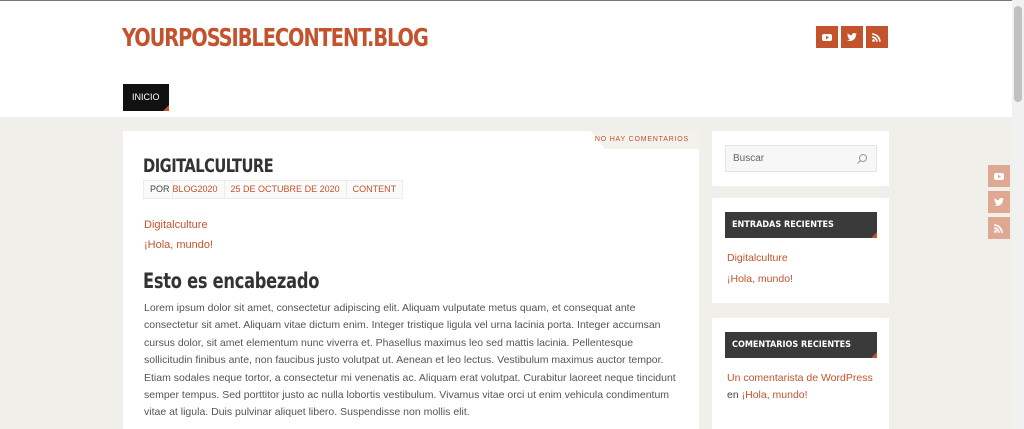 This screenshot has width=1024, height=429. What do you see at coordinates (1018, 54) in the screenshot?
I see `scrollbar-thumb` at bounding box center [1018, 54].